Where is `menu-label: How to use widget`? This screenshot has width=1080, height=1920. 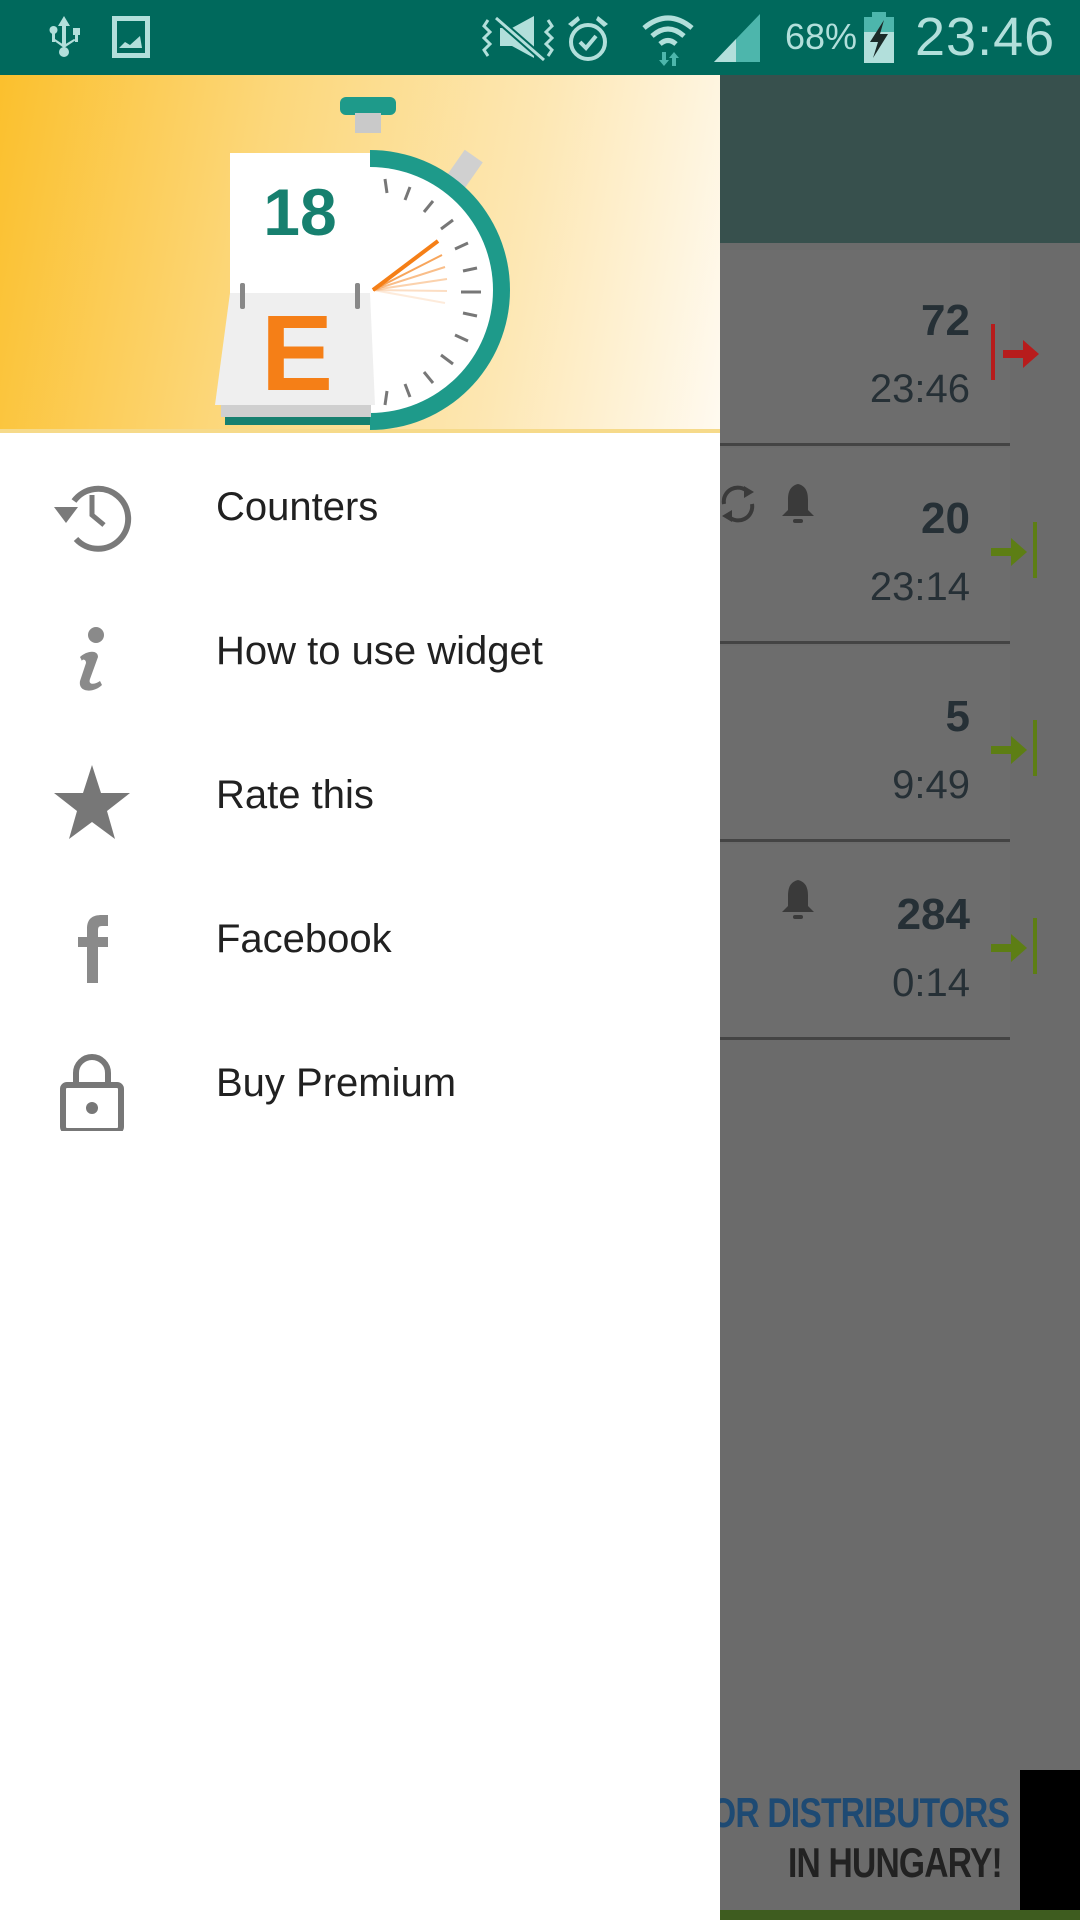
menu-label: How to use widget is located at coordinates (379, 651).